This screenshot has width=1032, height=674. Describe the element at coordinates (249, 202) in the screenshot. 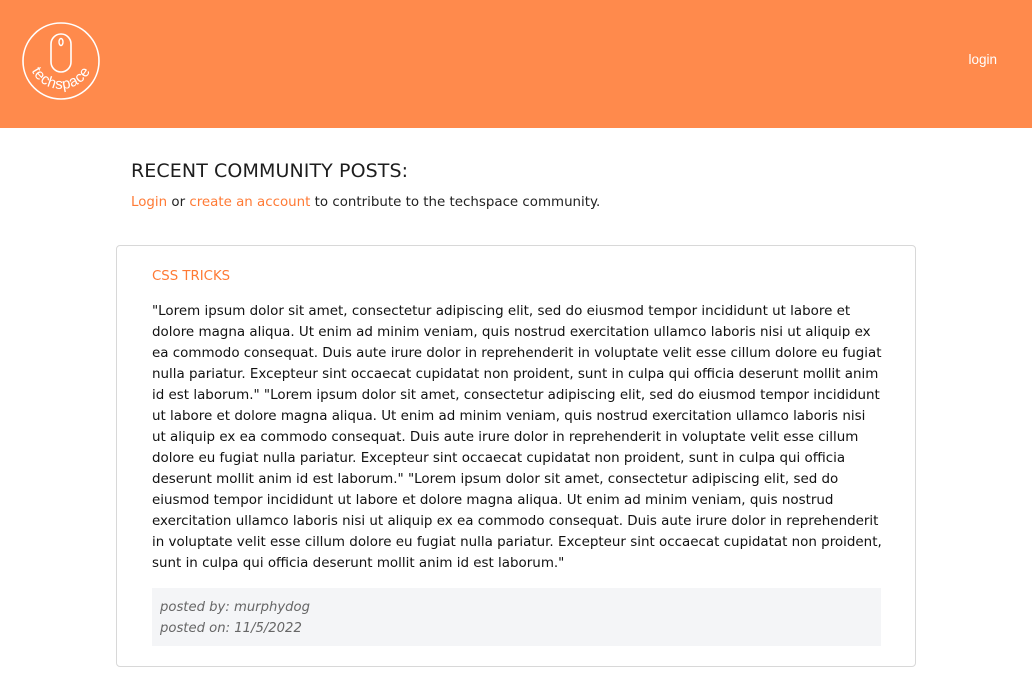

I see `create-account-link: create an account` at that location.